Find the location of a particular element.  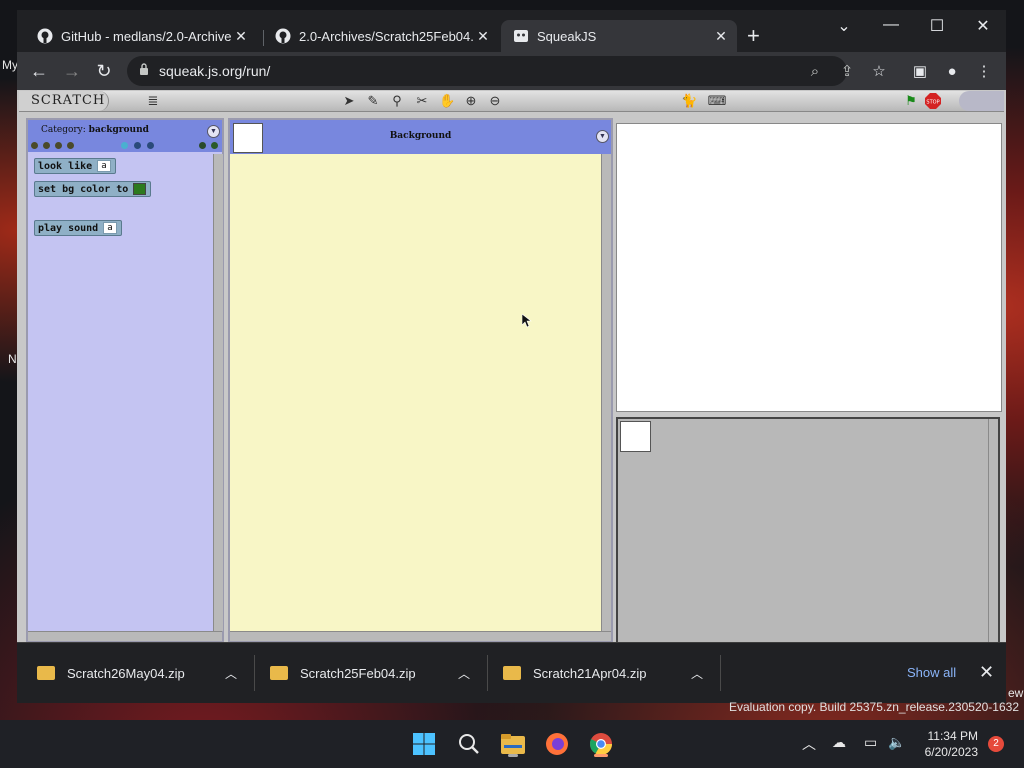

download-item: Scratch26May04.zip ︿ is located at coordinates (139, 673).